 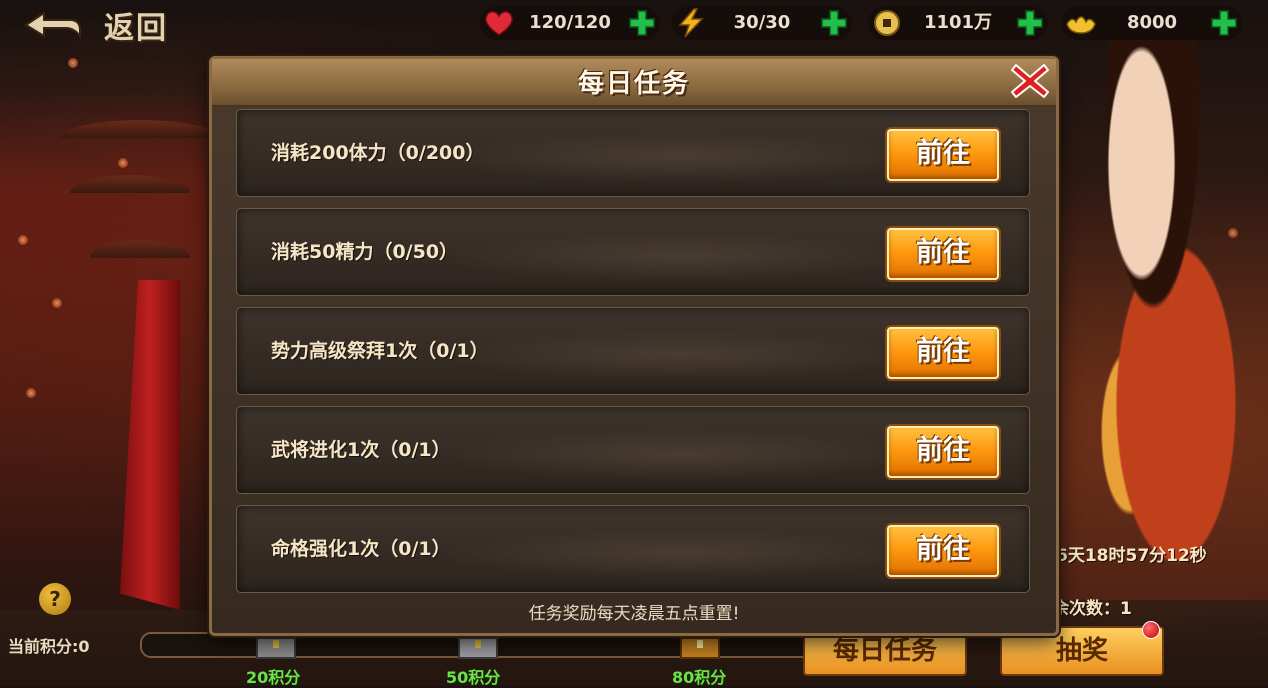 What do you see at coordinates (633, 252) in the screenshot?
I see `task-row: 消耗50精力（0/50） 前往` at bounding box center [633, 252].